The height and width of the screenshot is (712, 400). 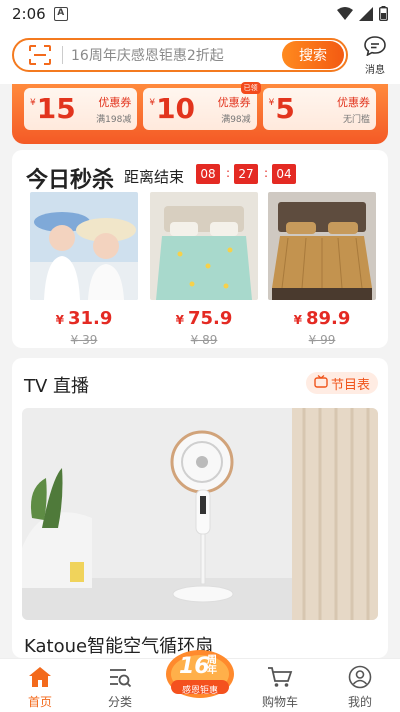 I want to click on status-time: 2:06, so click(x=29, y=14).